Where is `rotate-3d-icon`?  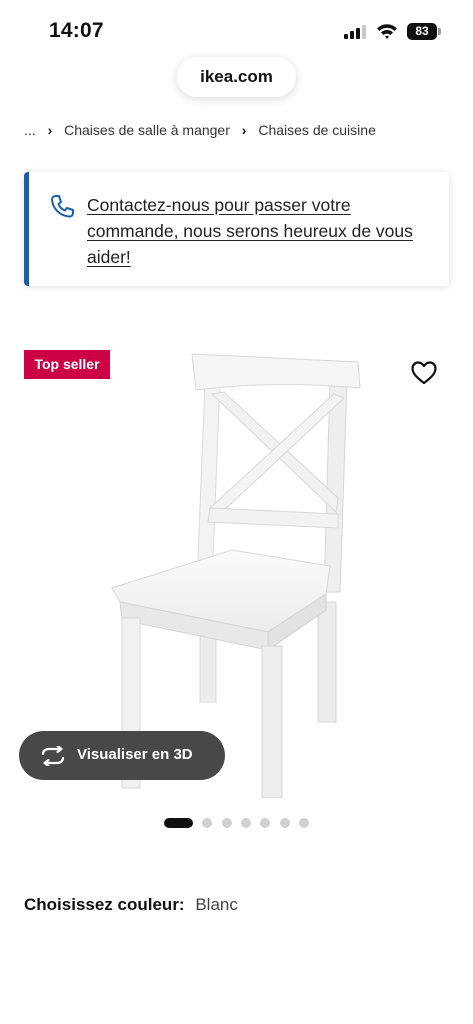
rotate-3d-icon is located at coordinates (53, 756).